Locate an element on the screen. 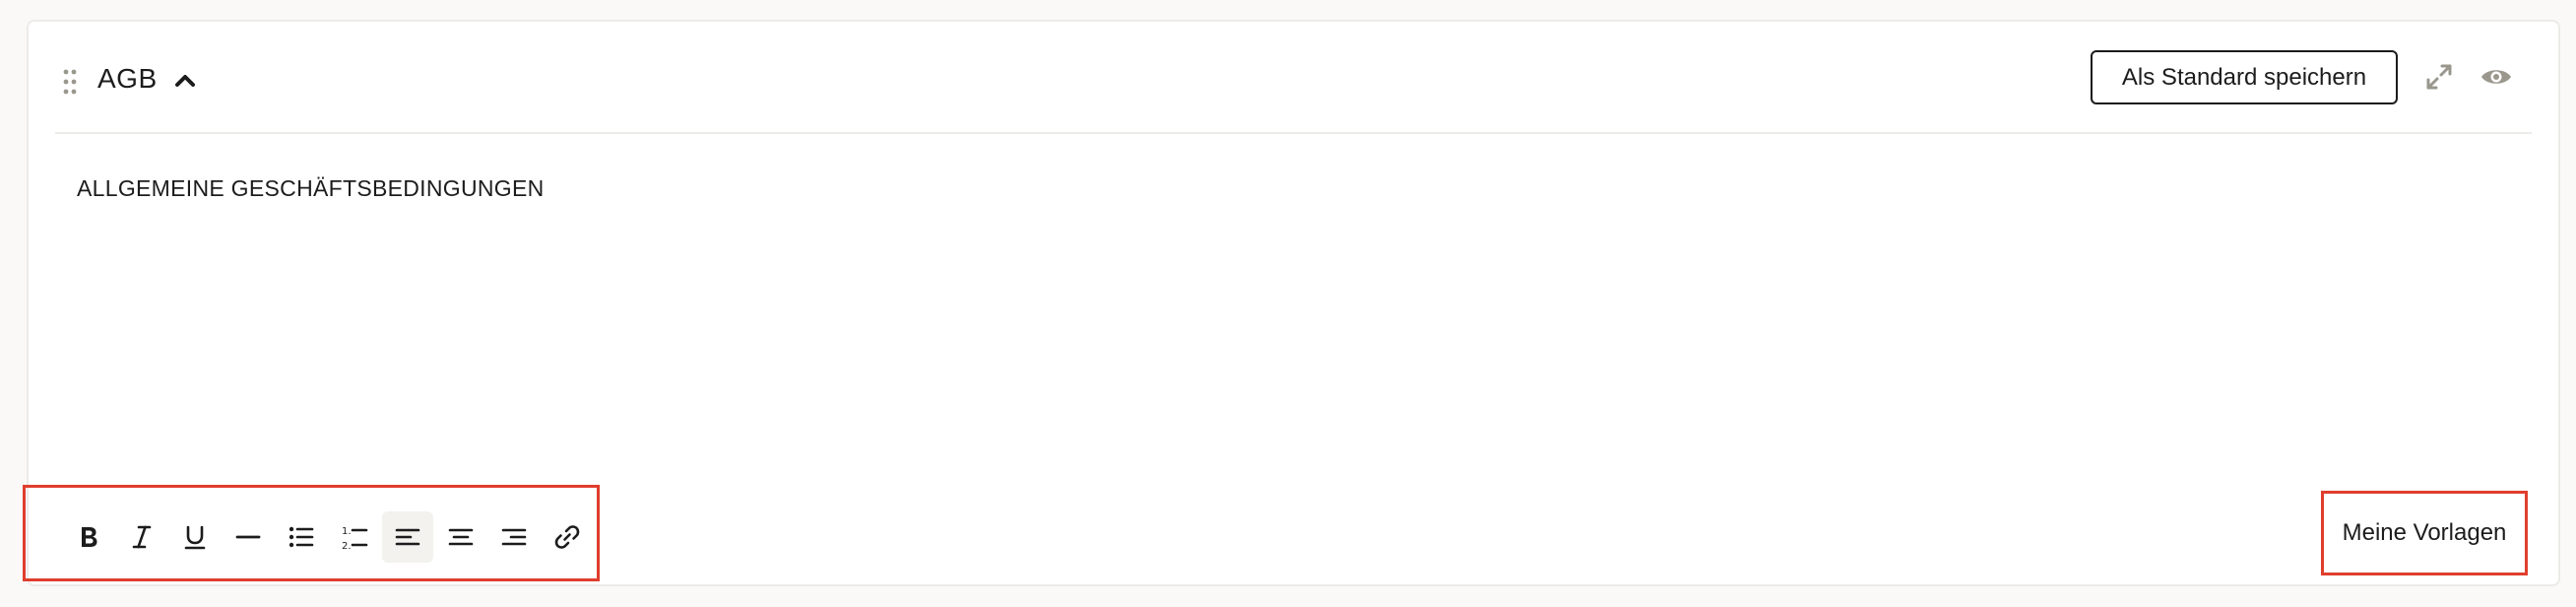 This screenshot has height=607, width=2576. link-button is located at coordinates (567, 537).